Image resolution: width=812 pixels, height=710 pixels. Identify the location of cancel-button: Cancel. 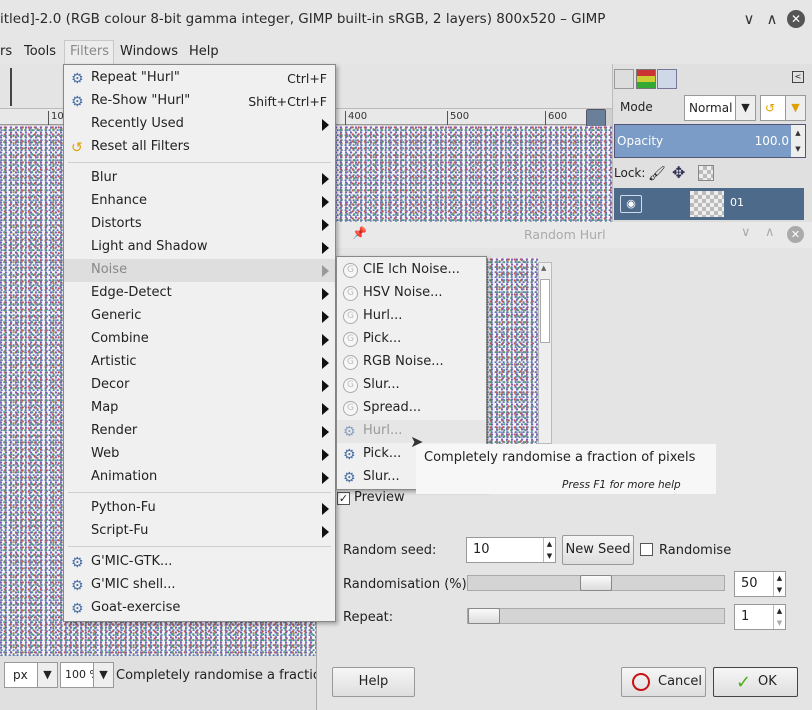
(663, 682).